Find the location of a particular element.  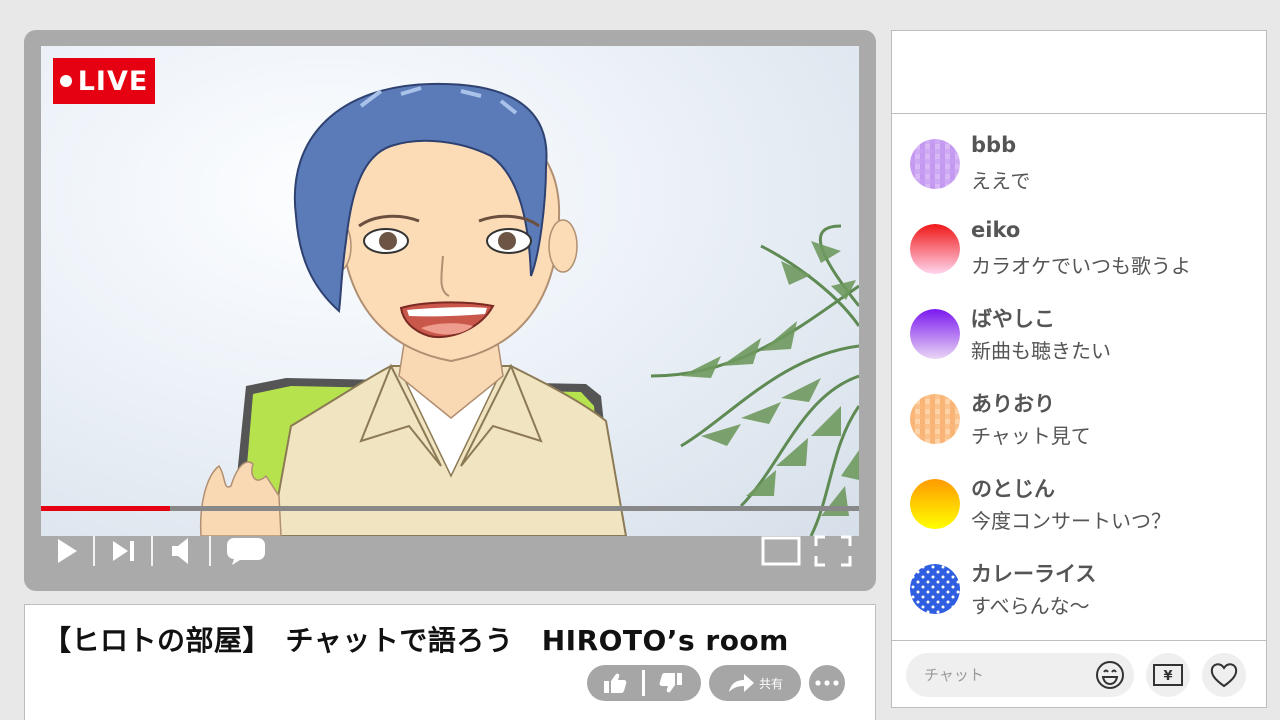

like-dislike-divider is located at coordinates (643, 683).